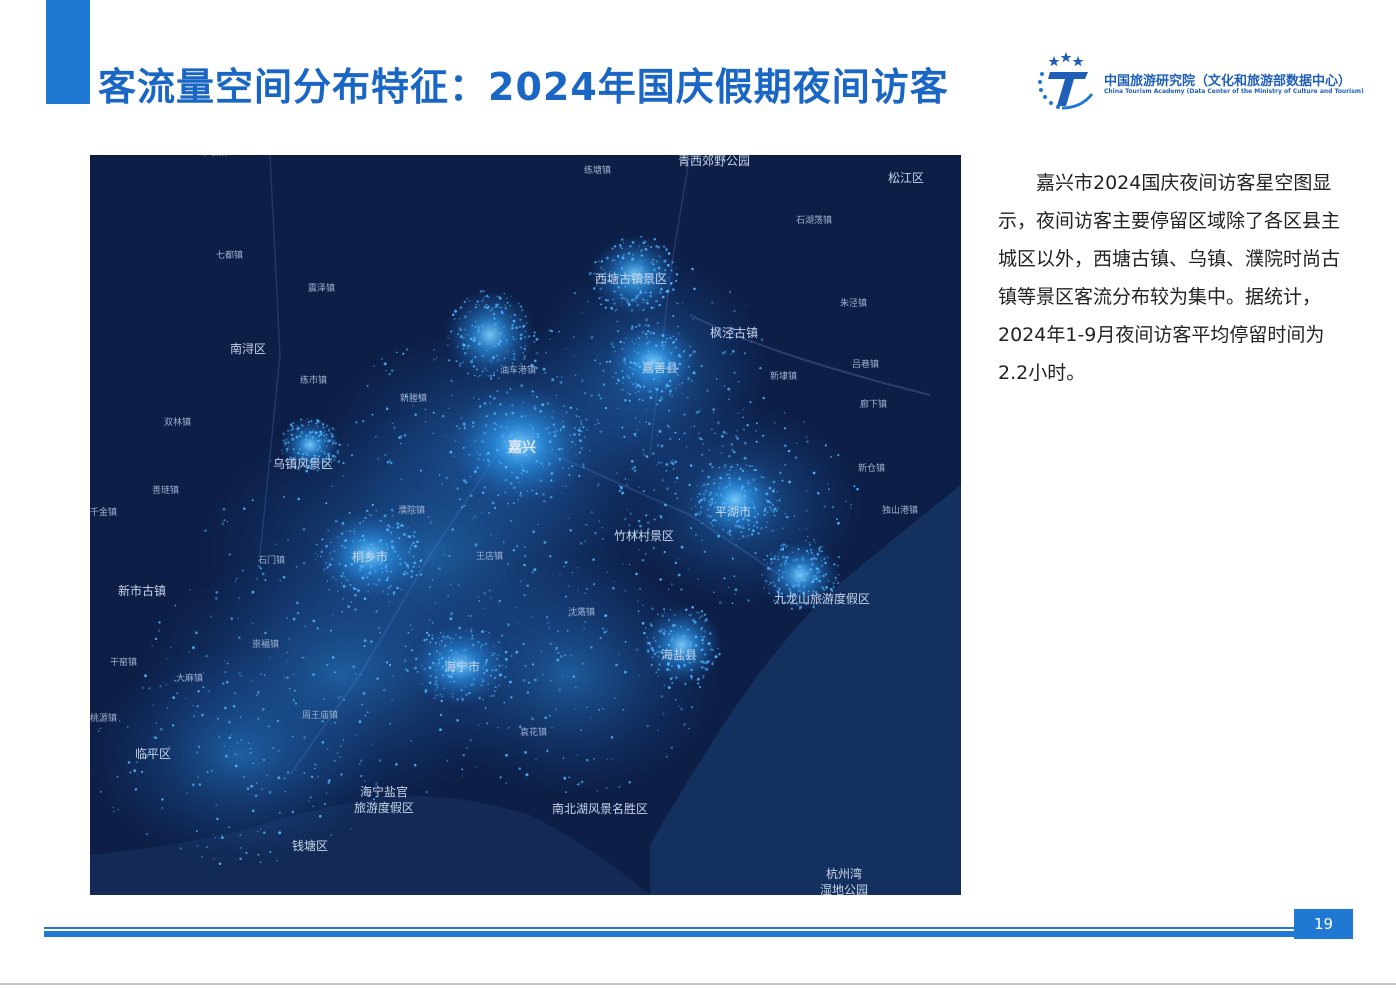 Image resolution: width=1396 pixels, height=988 pixels. I want to click on map-label-songjiang: 松江区, so click(906, 178).